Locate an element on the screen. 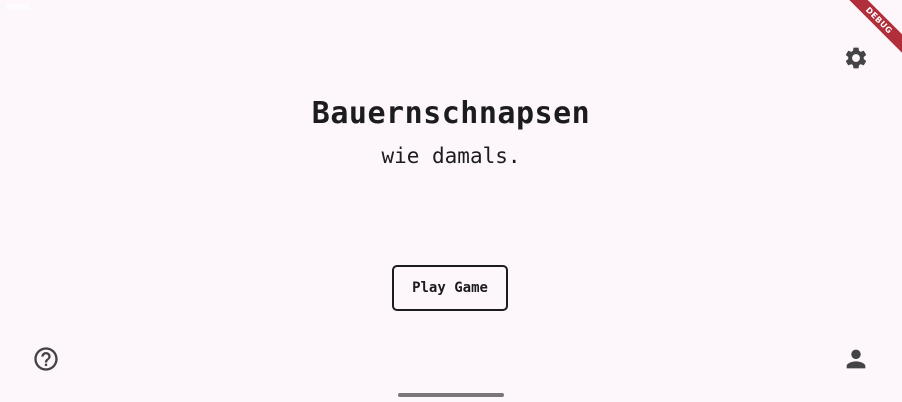  play-game-button: Play Game is located at coordinates (450, 288).